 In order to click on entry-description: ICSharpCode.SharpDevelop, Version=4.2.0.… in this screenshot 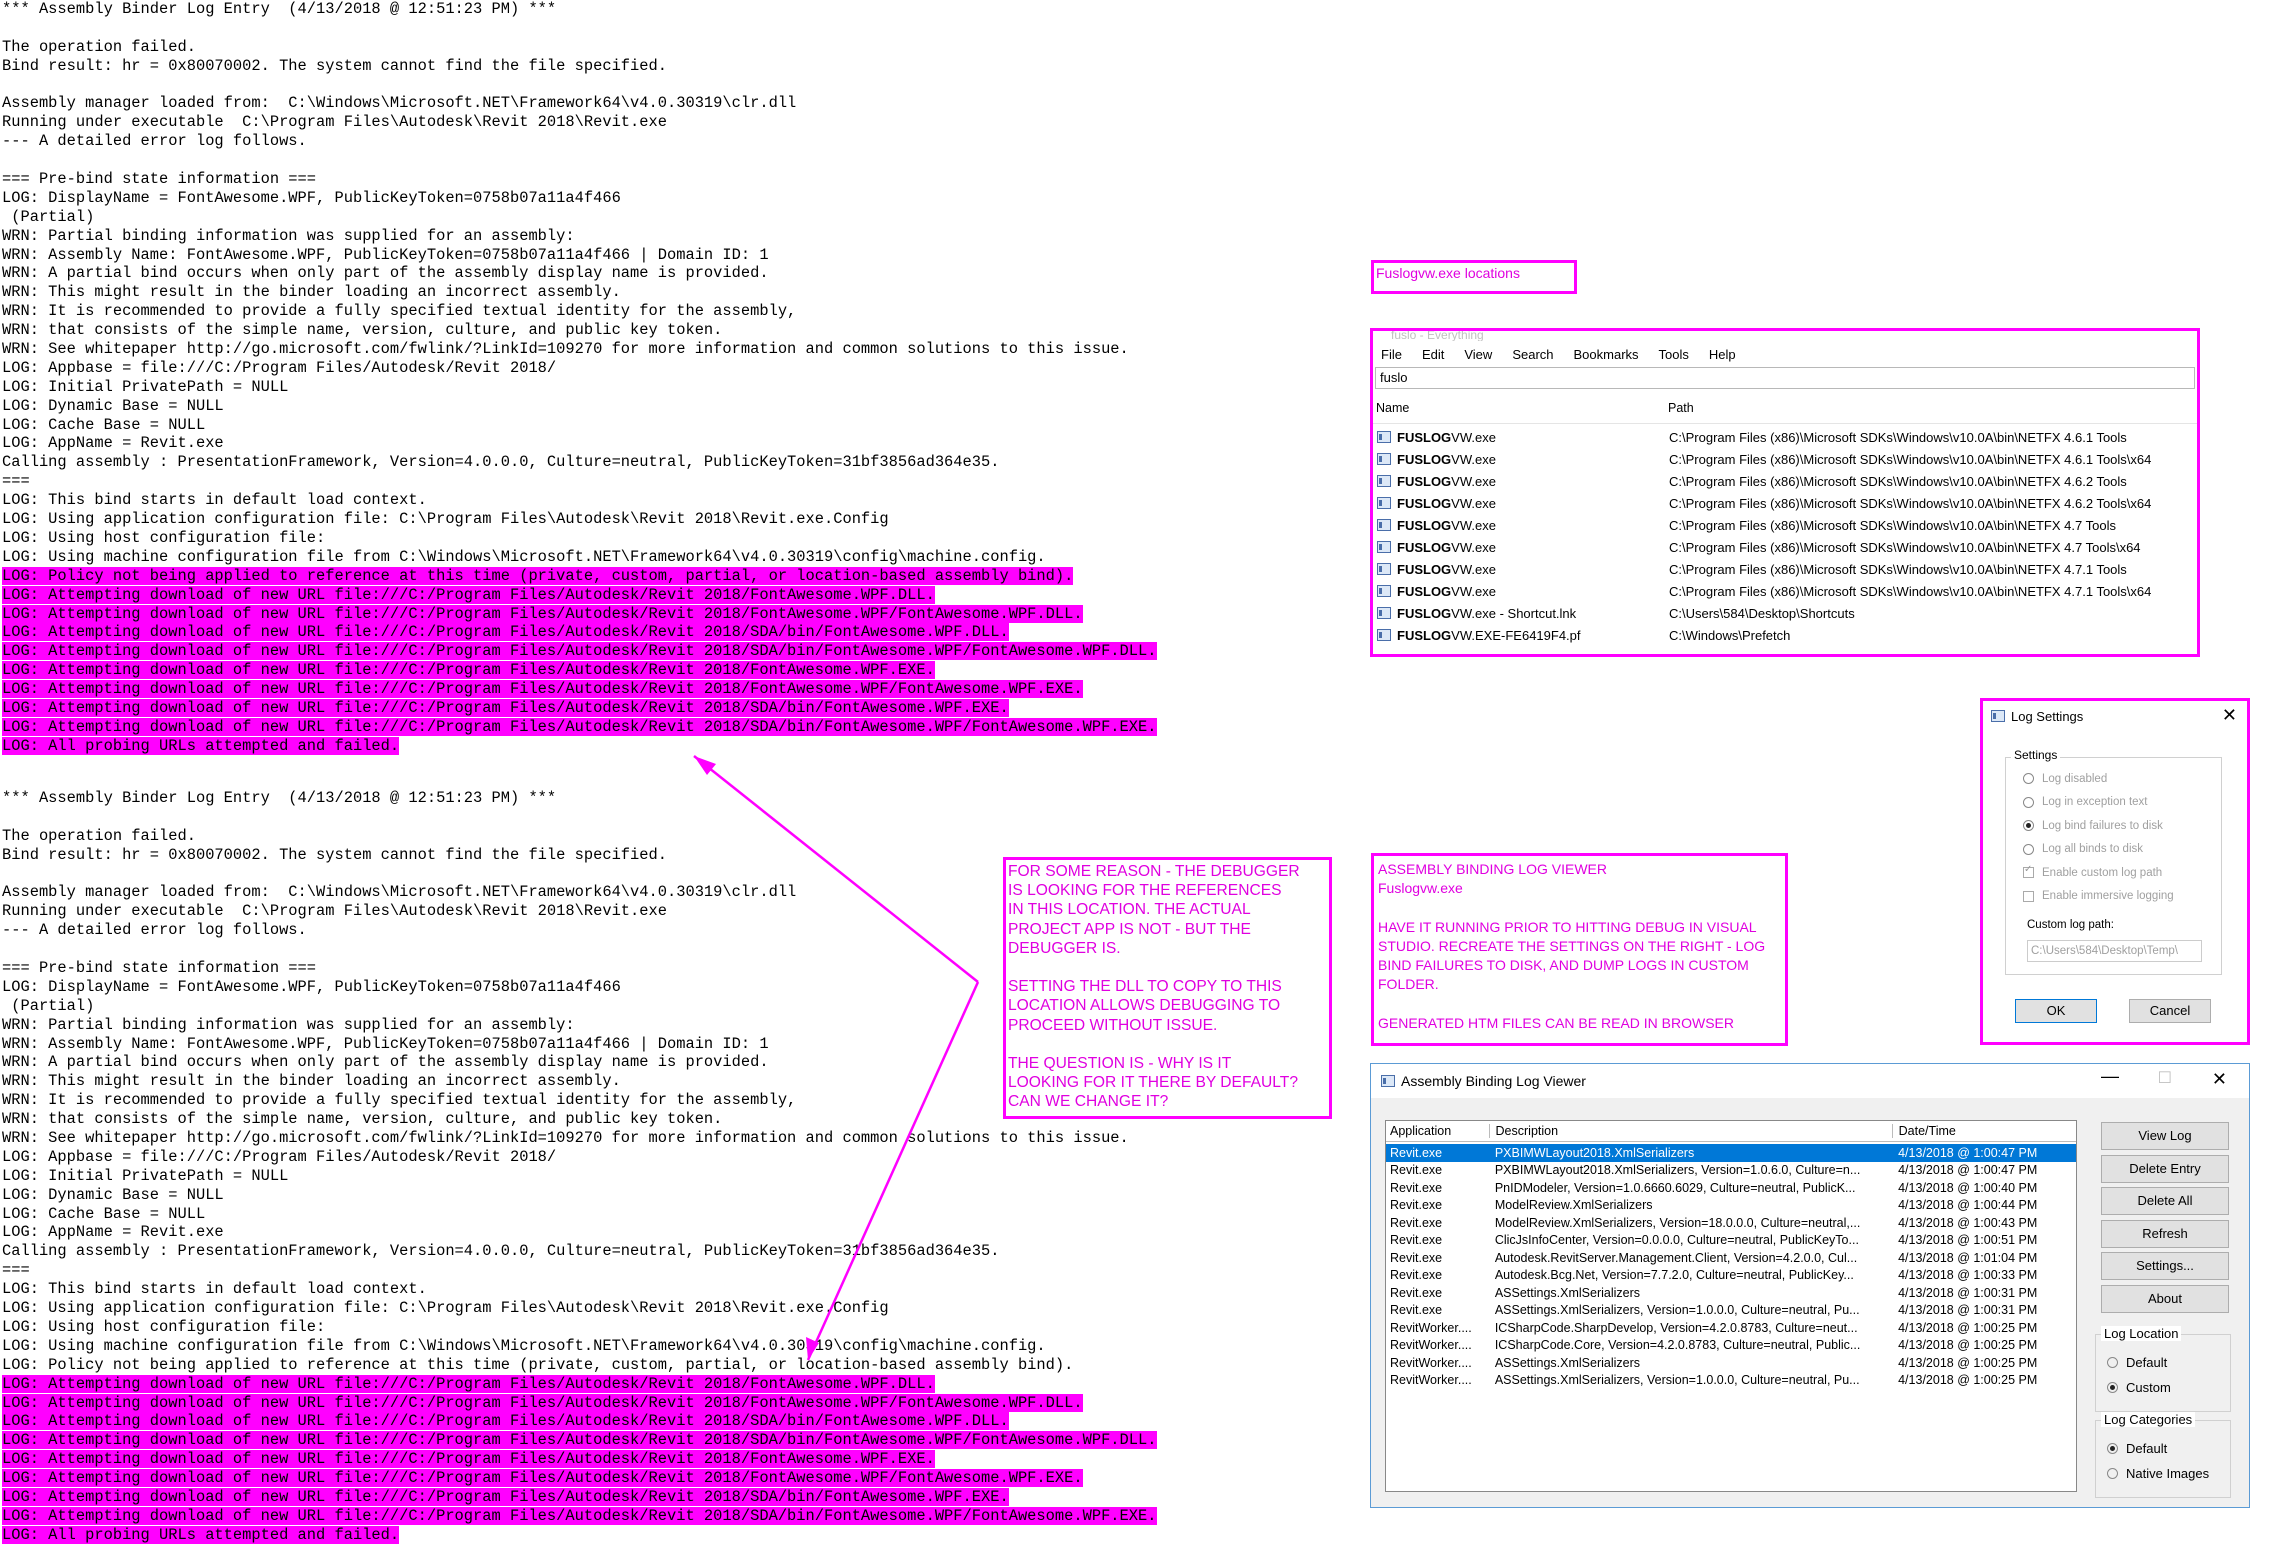, I will do `click(1676, 1327)`.